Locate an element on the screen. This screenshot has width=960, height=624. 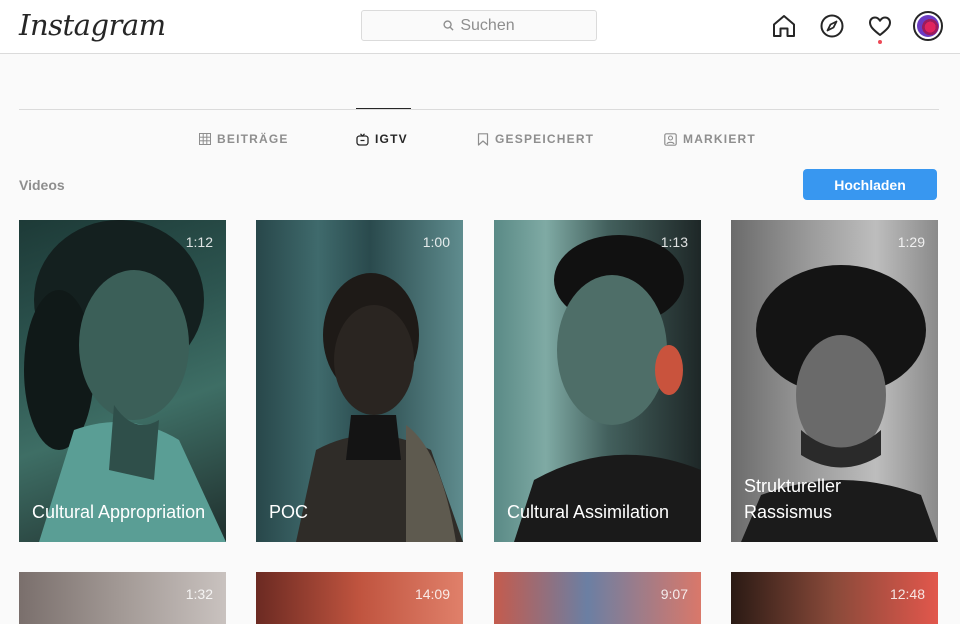
video-thumbnail: 1:00 POC is located at coordinates (359, 381).